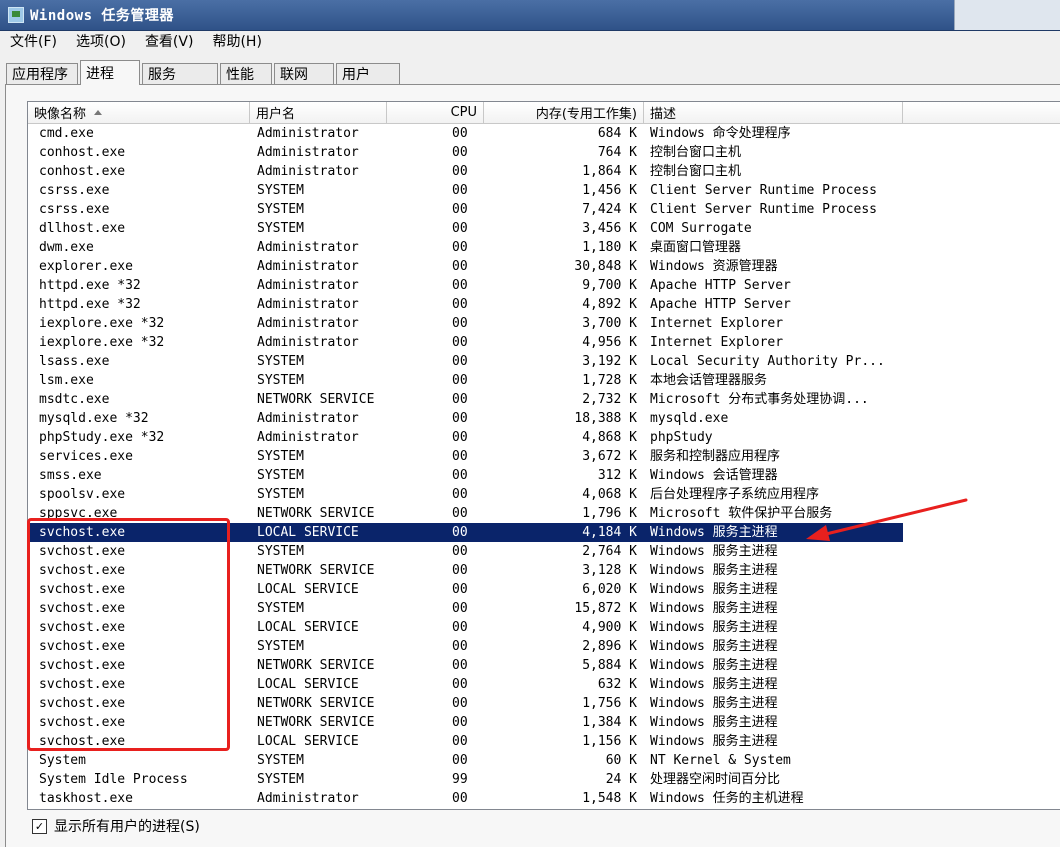 Image resolution: width=1060 pixels, height=847 pixels. Describe the element at coordinates (42, 73) in the screenshot. I see `tab-applications: 应用程序` at that location.